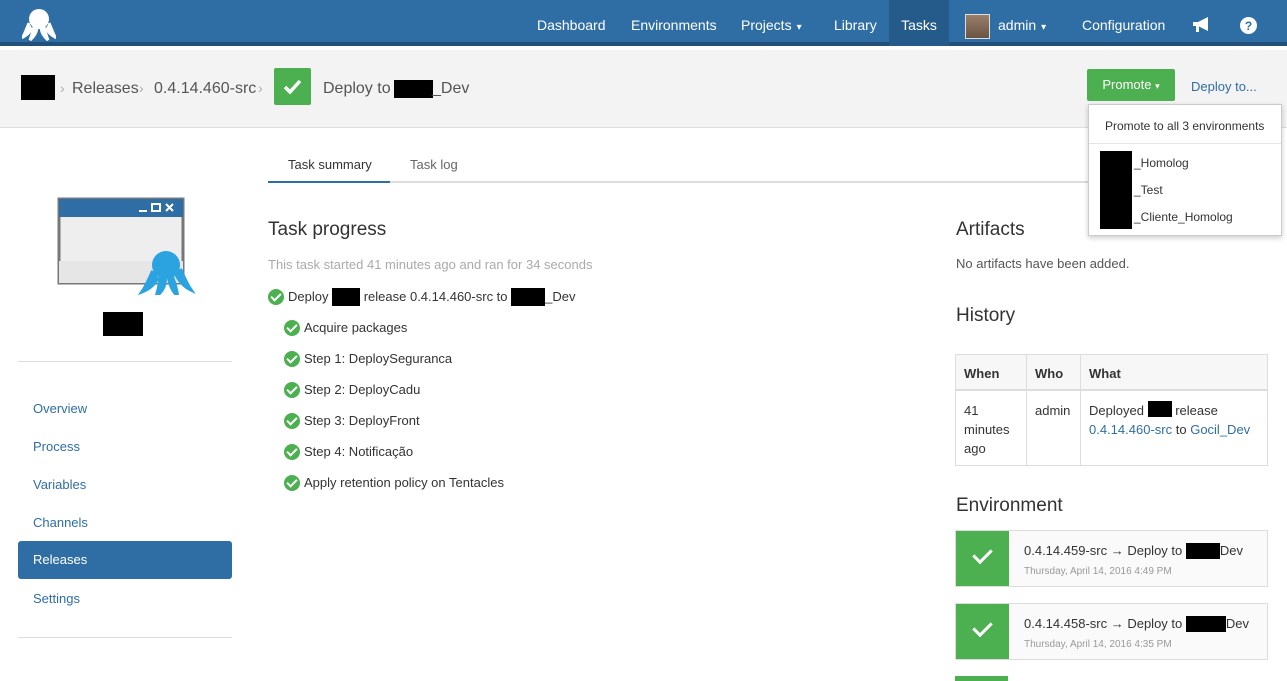  What do you see at coordinates (1161, 163) in the screenshot?
I see `promote-item-homolog: _Homolog` at bounding box center [1161, 163].